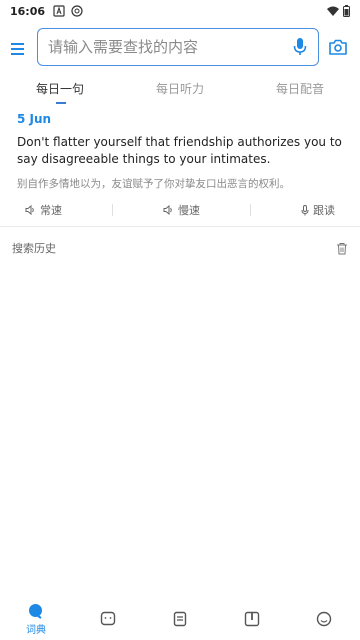 The height and width of the screenshot is (640, 360). I want to click on search-history-header: 搜索历史, so click(180, 248).